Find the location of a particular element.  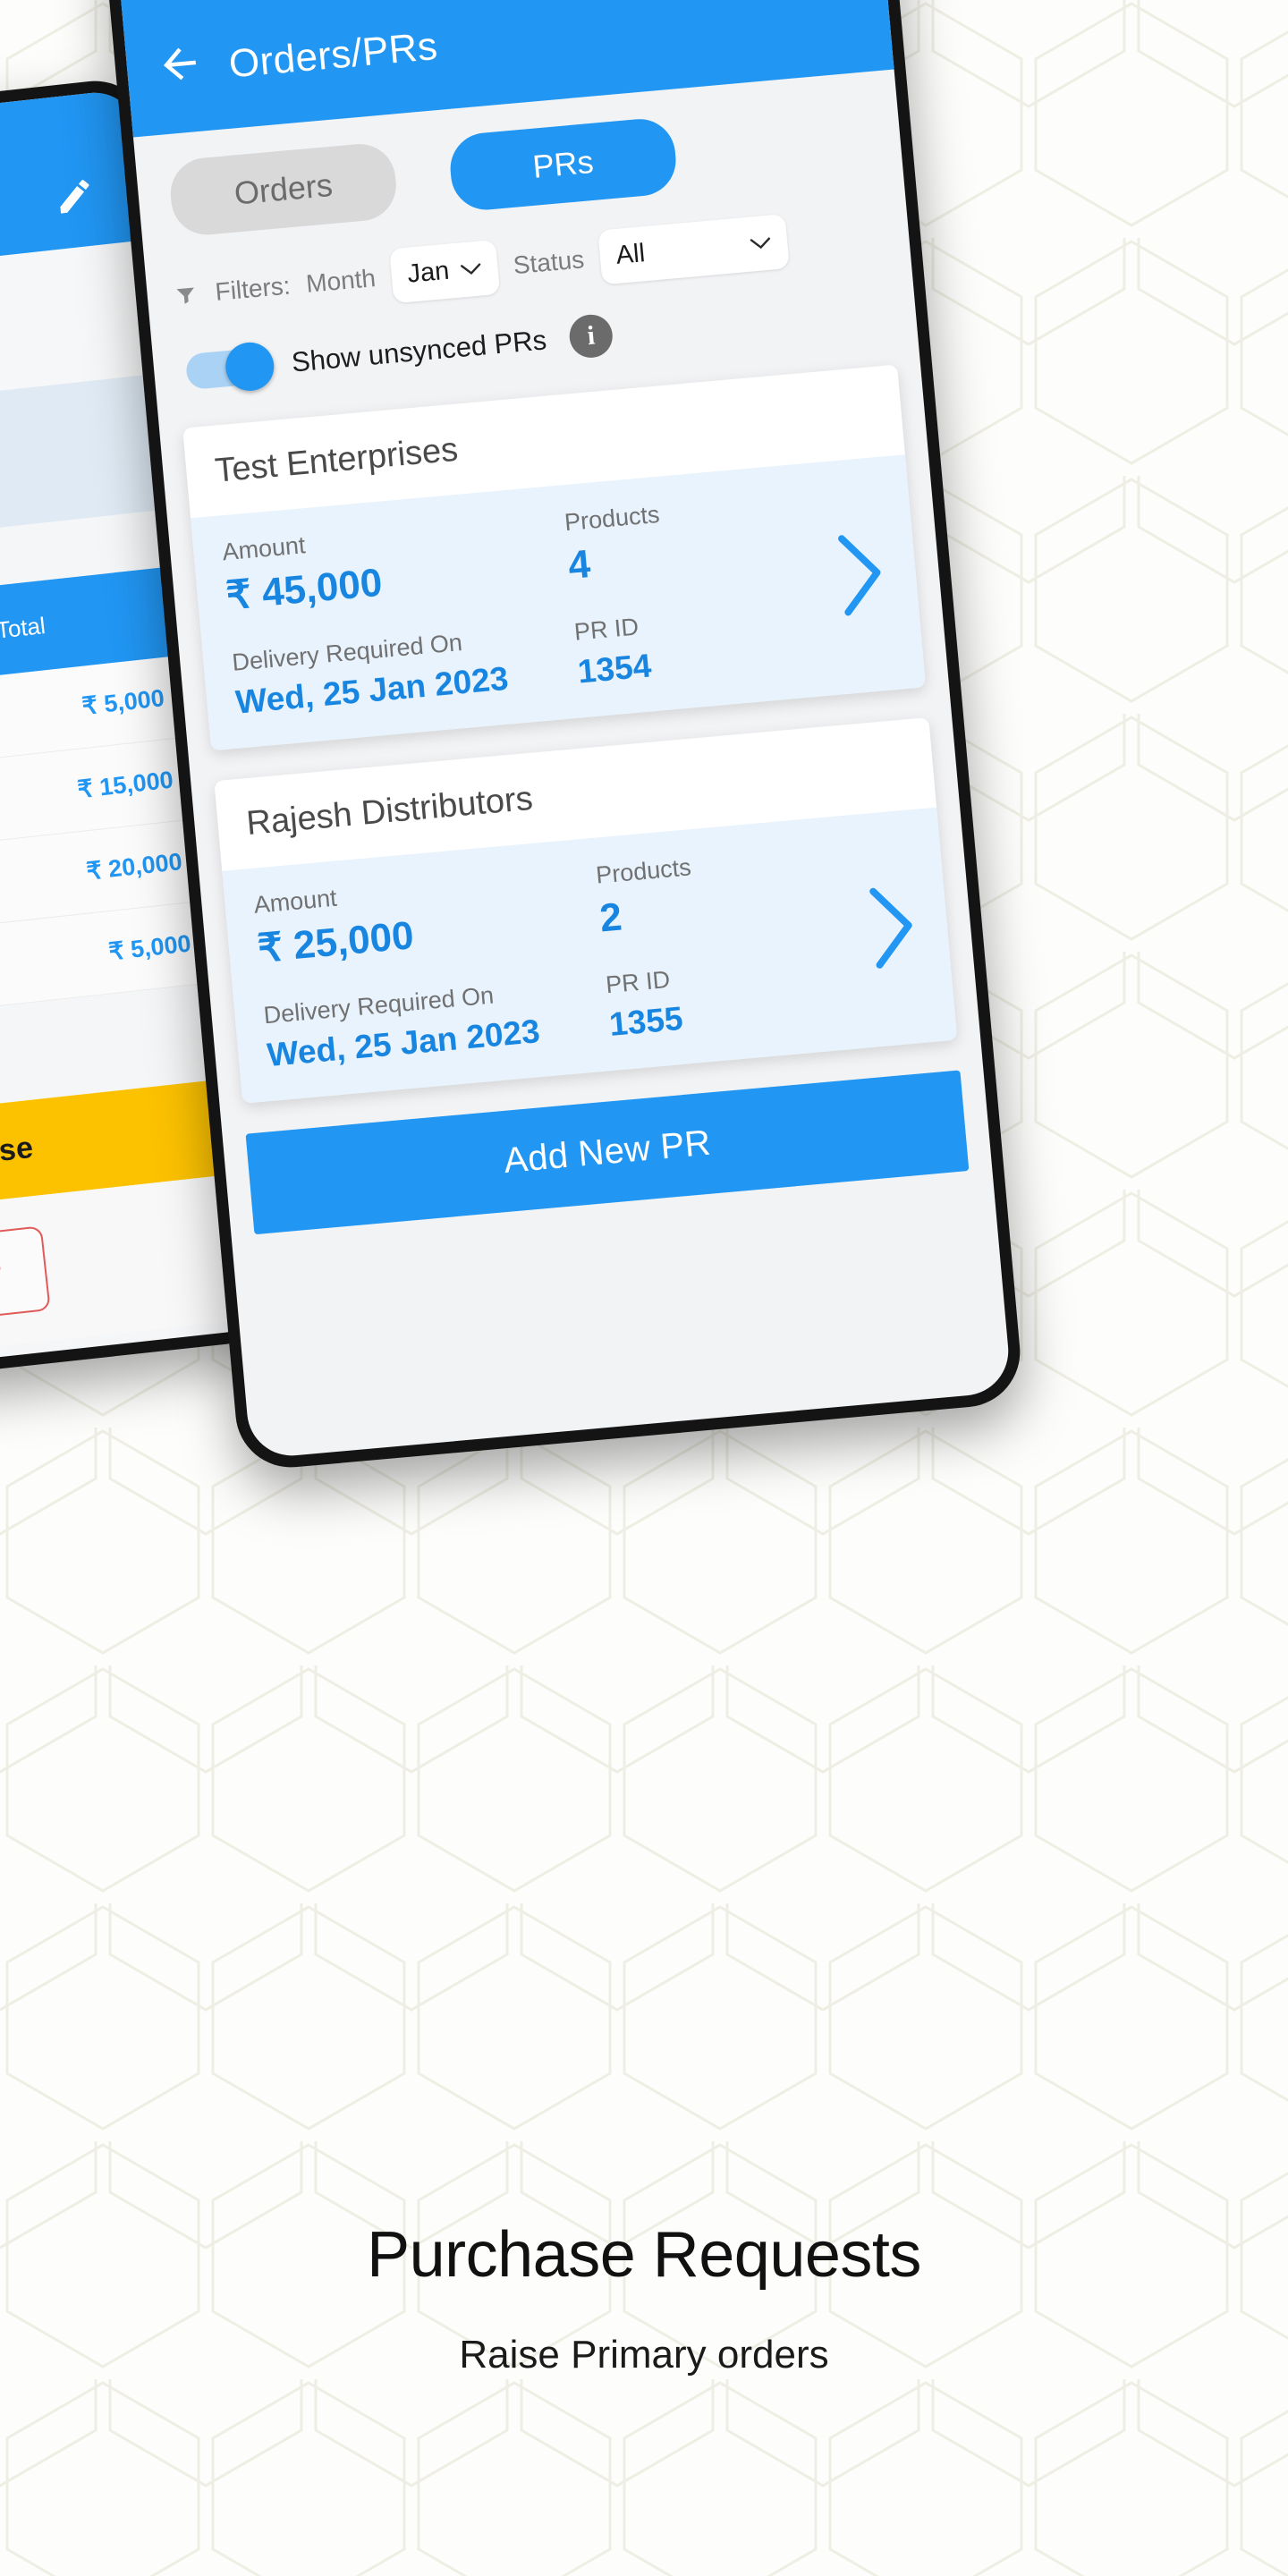

cancel-order-button: Cancel Order is located at coordinates (25, 1283).